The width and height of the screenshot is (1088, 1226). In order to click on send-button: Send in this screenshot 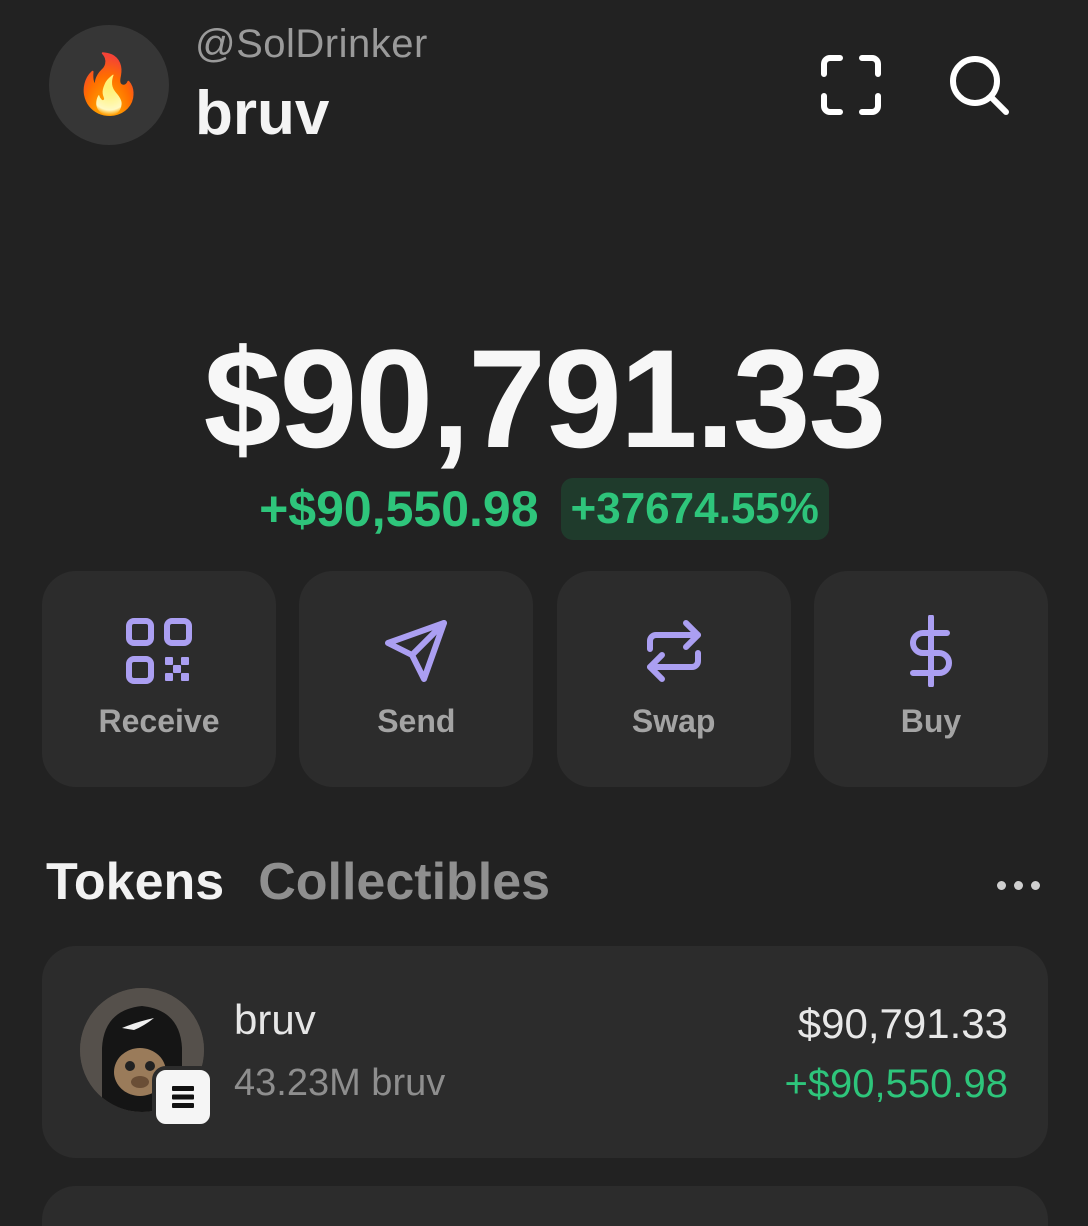, I will do `click(416, 679)`.